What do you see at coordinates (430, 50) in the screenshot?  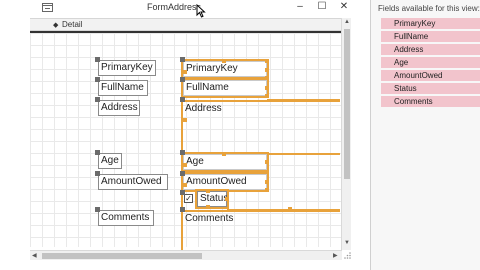 I see `field-list-item: Address` at bounding box center [430, 50].